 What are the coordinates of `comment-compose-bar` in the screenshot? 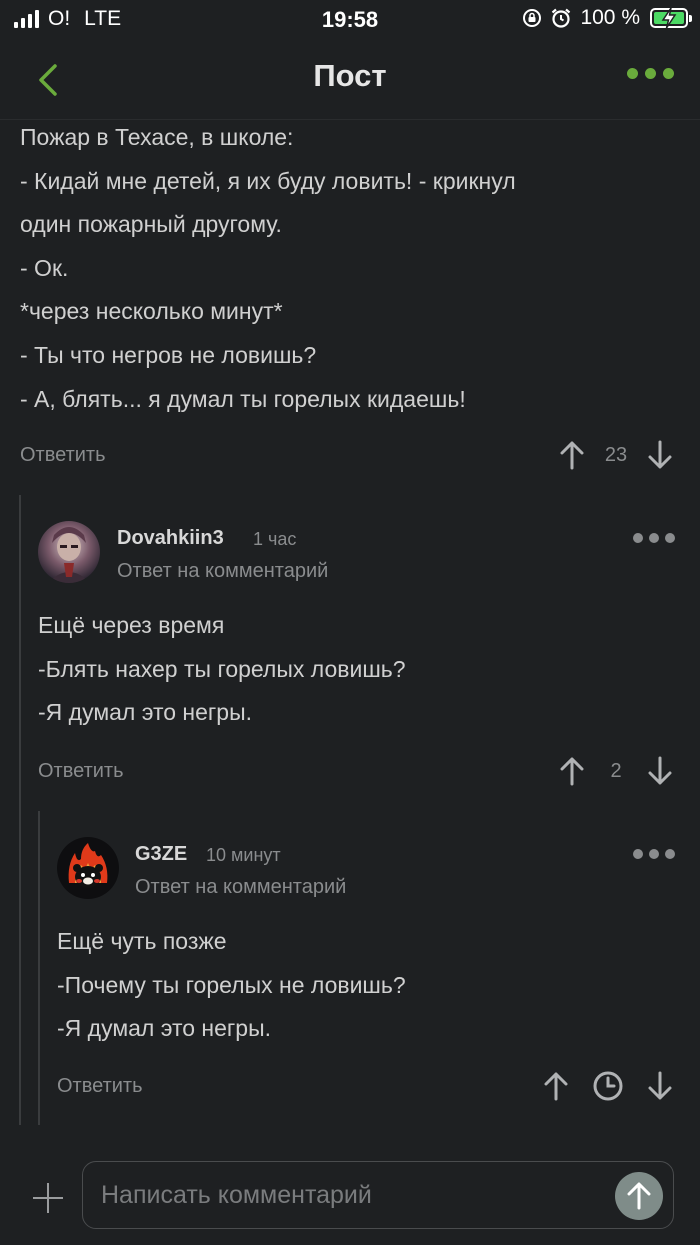 It's located at (350, 1192).